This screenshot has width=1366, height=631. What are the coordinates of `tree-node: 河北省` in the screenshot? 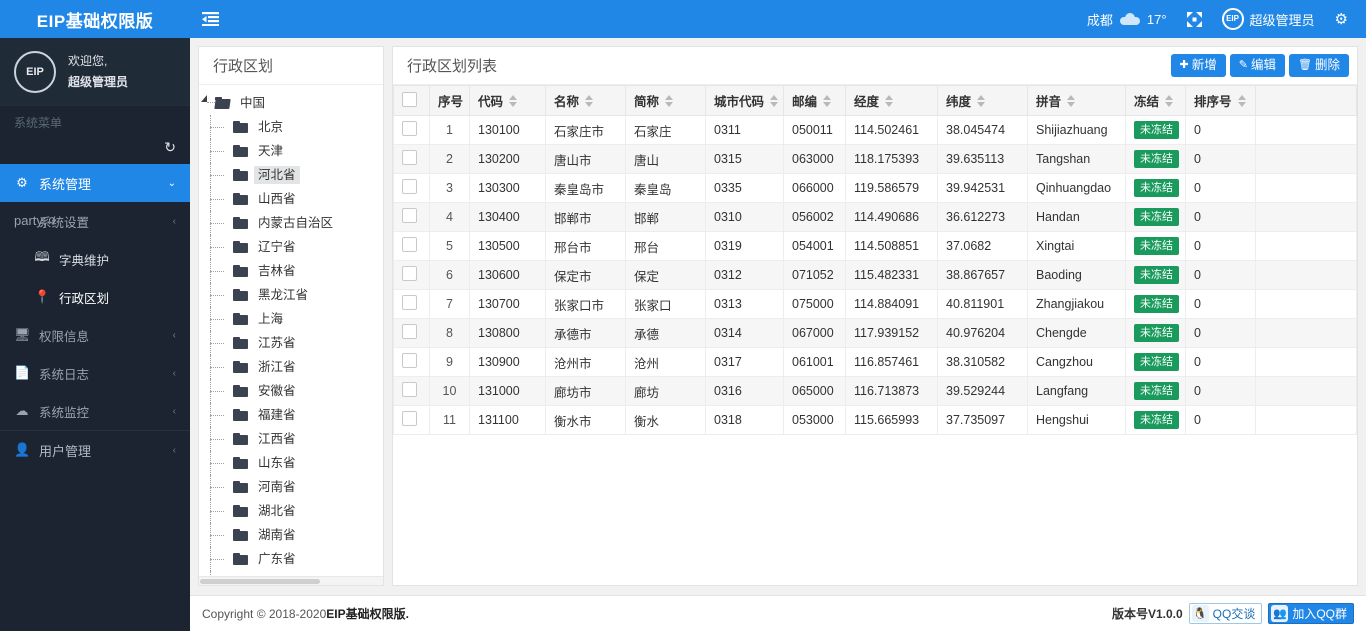 It's located at (291, 175).